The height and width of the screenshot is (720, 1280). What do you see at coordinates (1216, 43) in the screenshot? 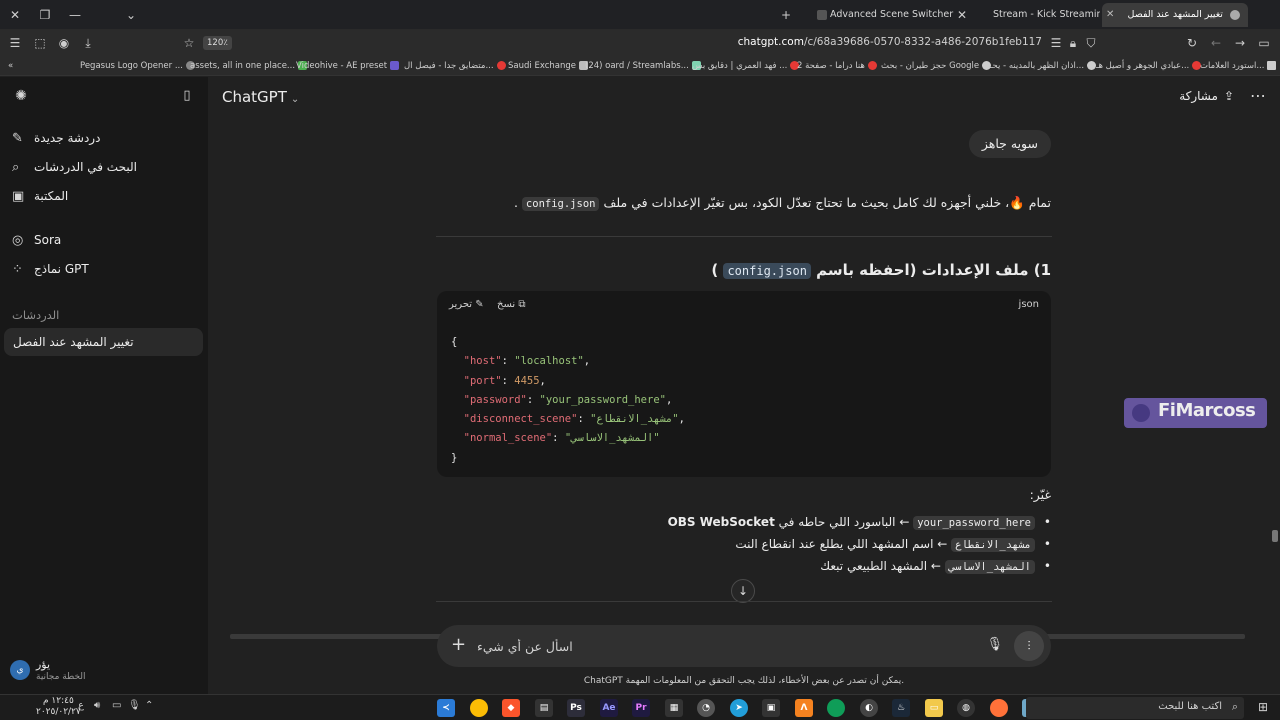
I see `forward-icon: ←` at bounding box center [1216, 43].